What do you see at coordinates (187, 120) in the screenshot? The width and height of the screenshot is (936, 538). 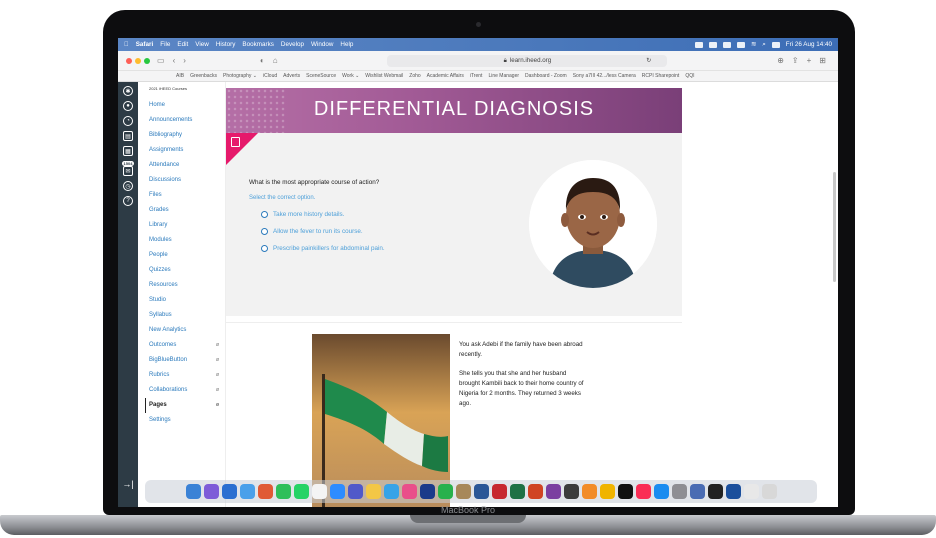 I see `course-nav-item: Announcements` at bounding box center [187, 120].